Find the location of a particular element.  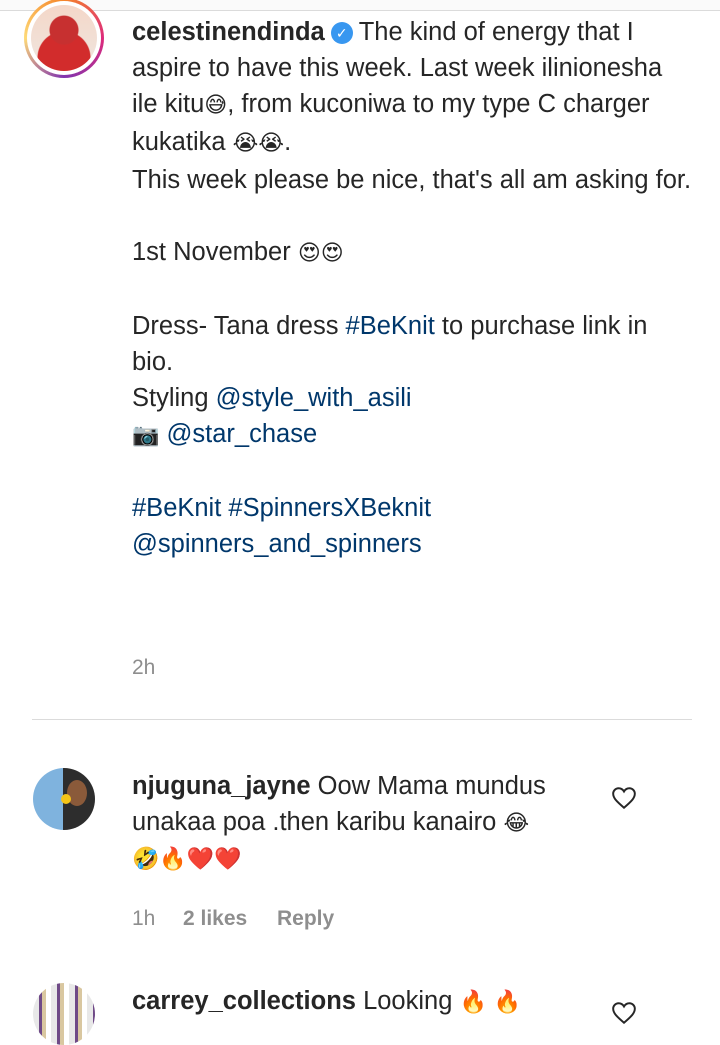

styling-text: Styling is located at coordinates (174, 398).